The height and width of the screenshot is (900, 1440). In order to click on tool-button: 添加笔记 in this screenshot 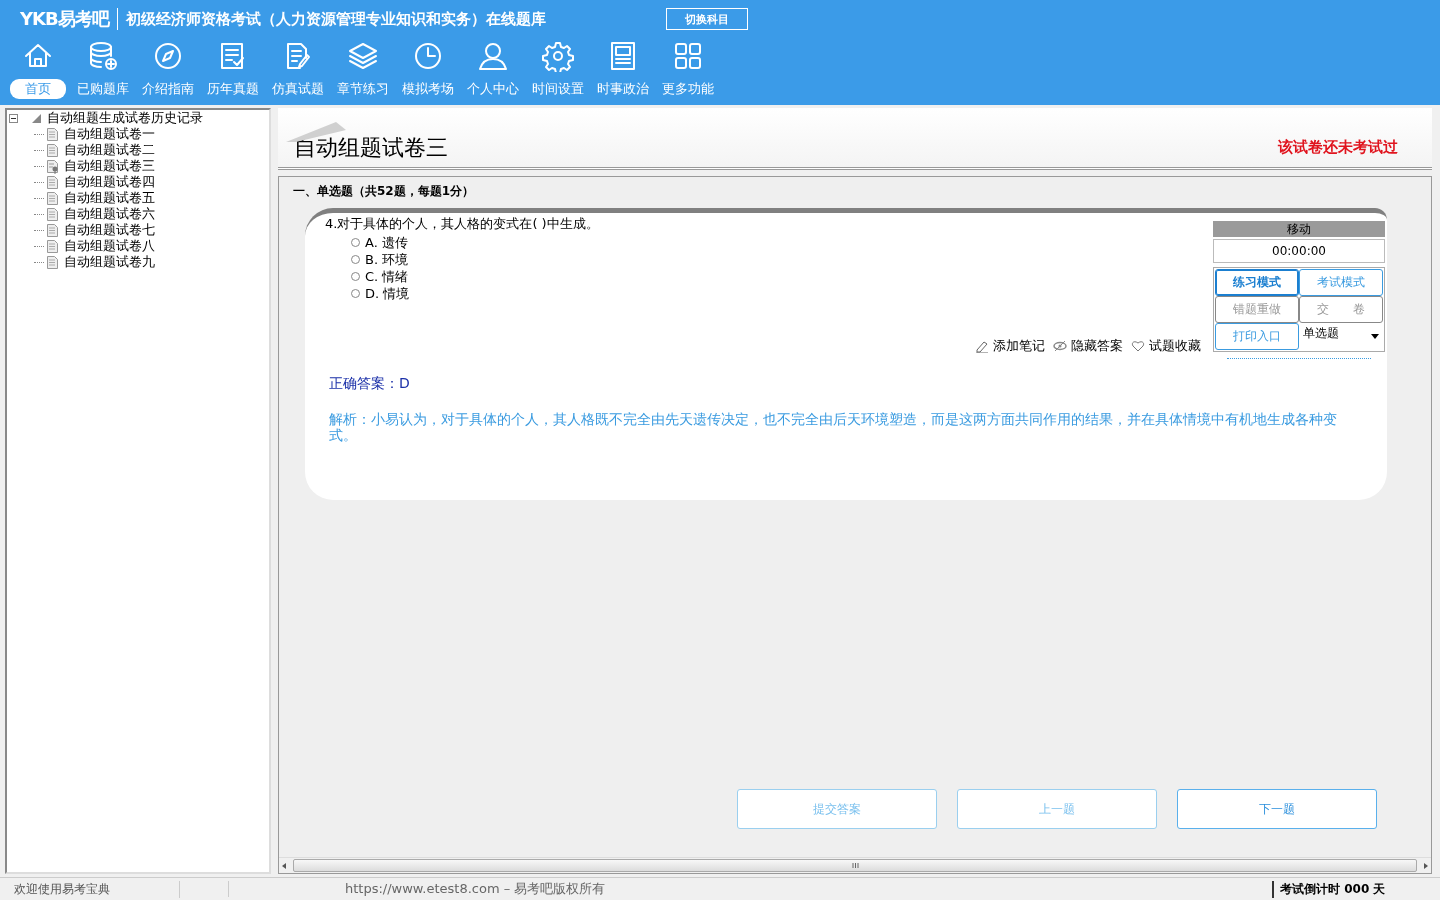, I will do `click(1010, 346)`.